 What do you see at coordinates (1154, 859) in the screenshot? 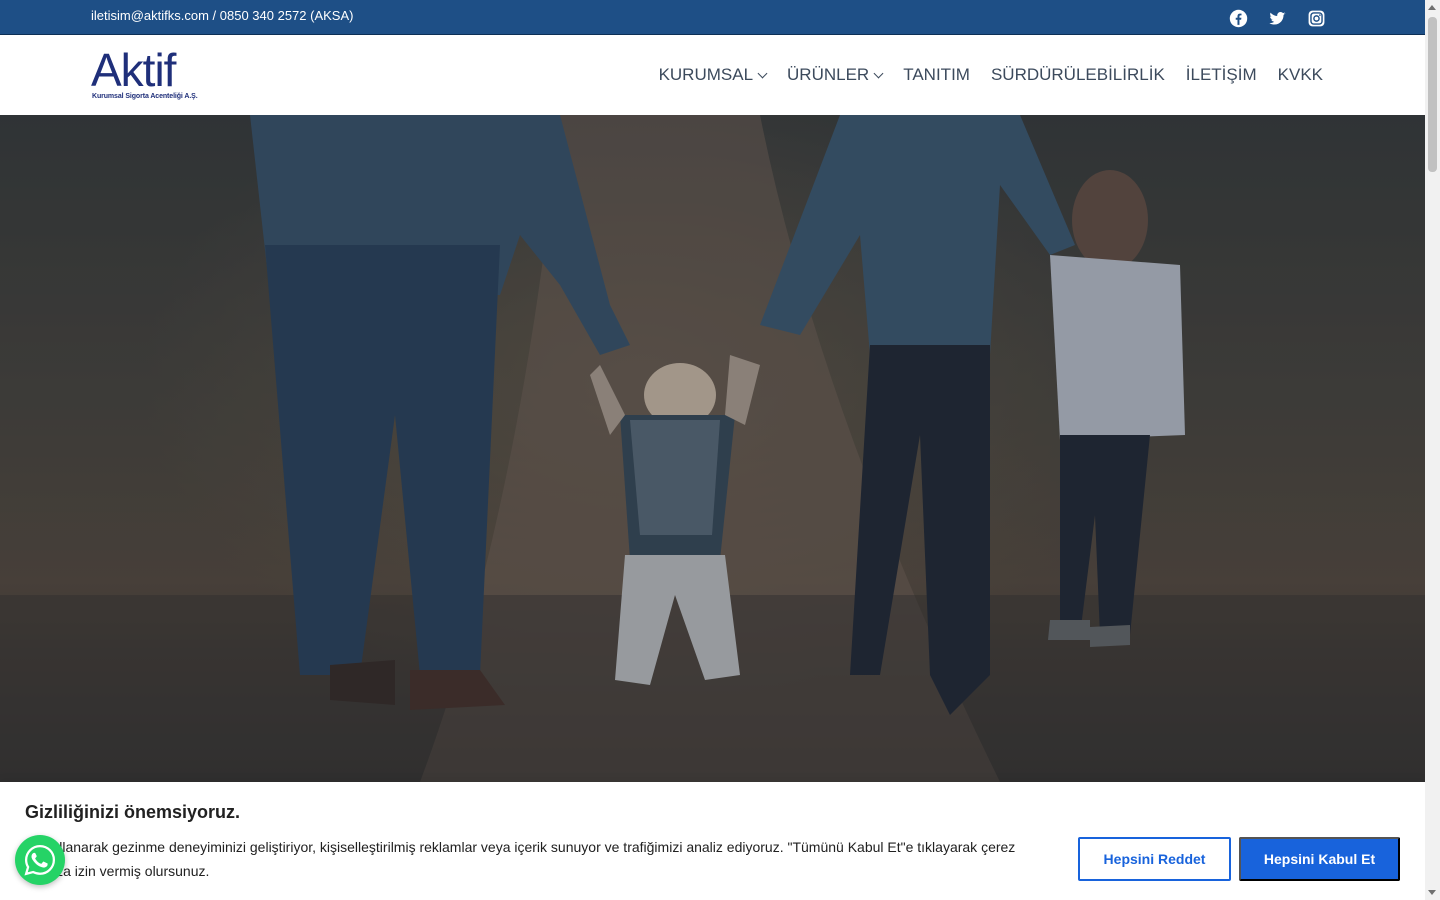
I see `reject-all-button: Hepsini Reddet` at bounding box center [1154, 859].